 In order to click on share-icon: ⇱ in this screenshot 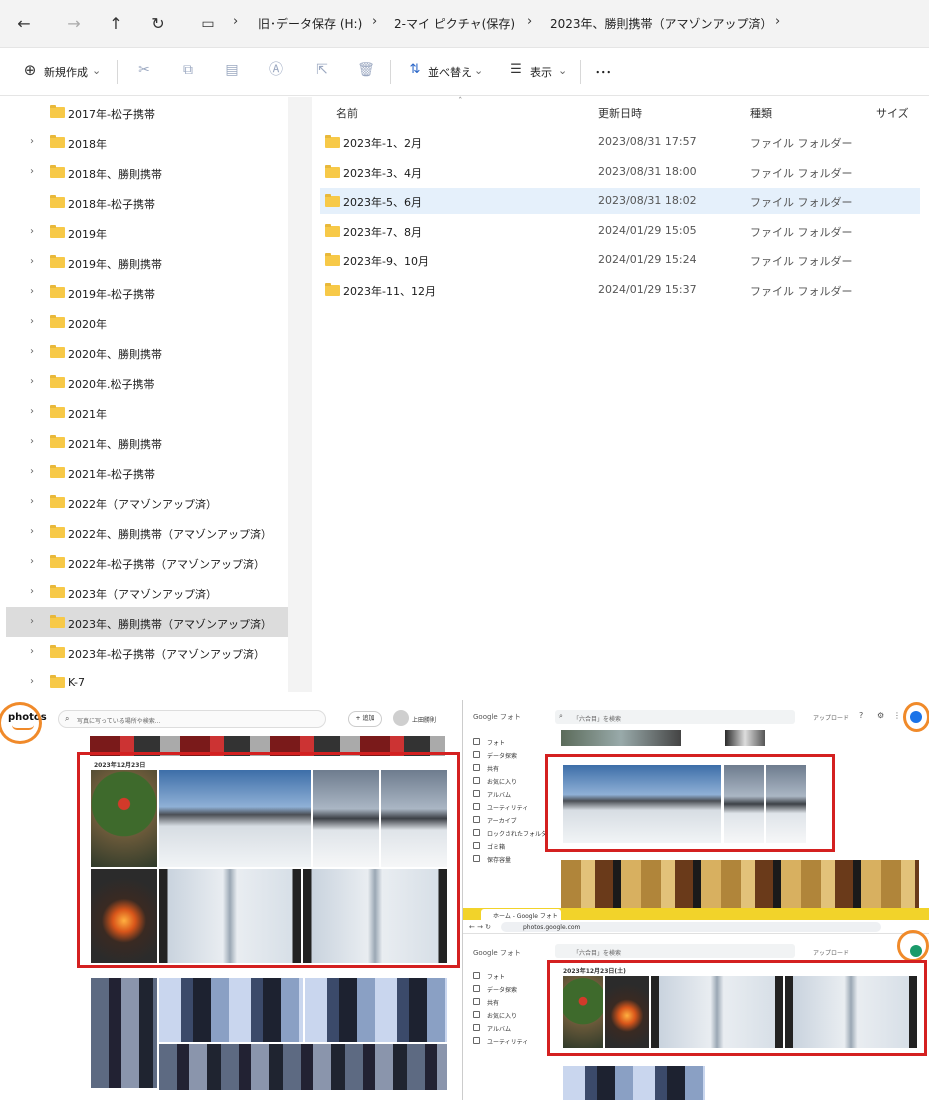, I will do `click(322, 70)`.